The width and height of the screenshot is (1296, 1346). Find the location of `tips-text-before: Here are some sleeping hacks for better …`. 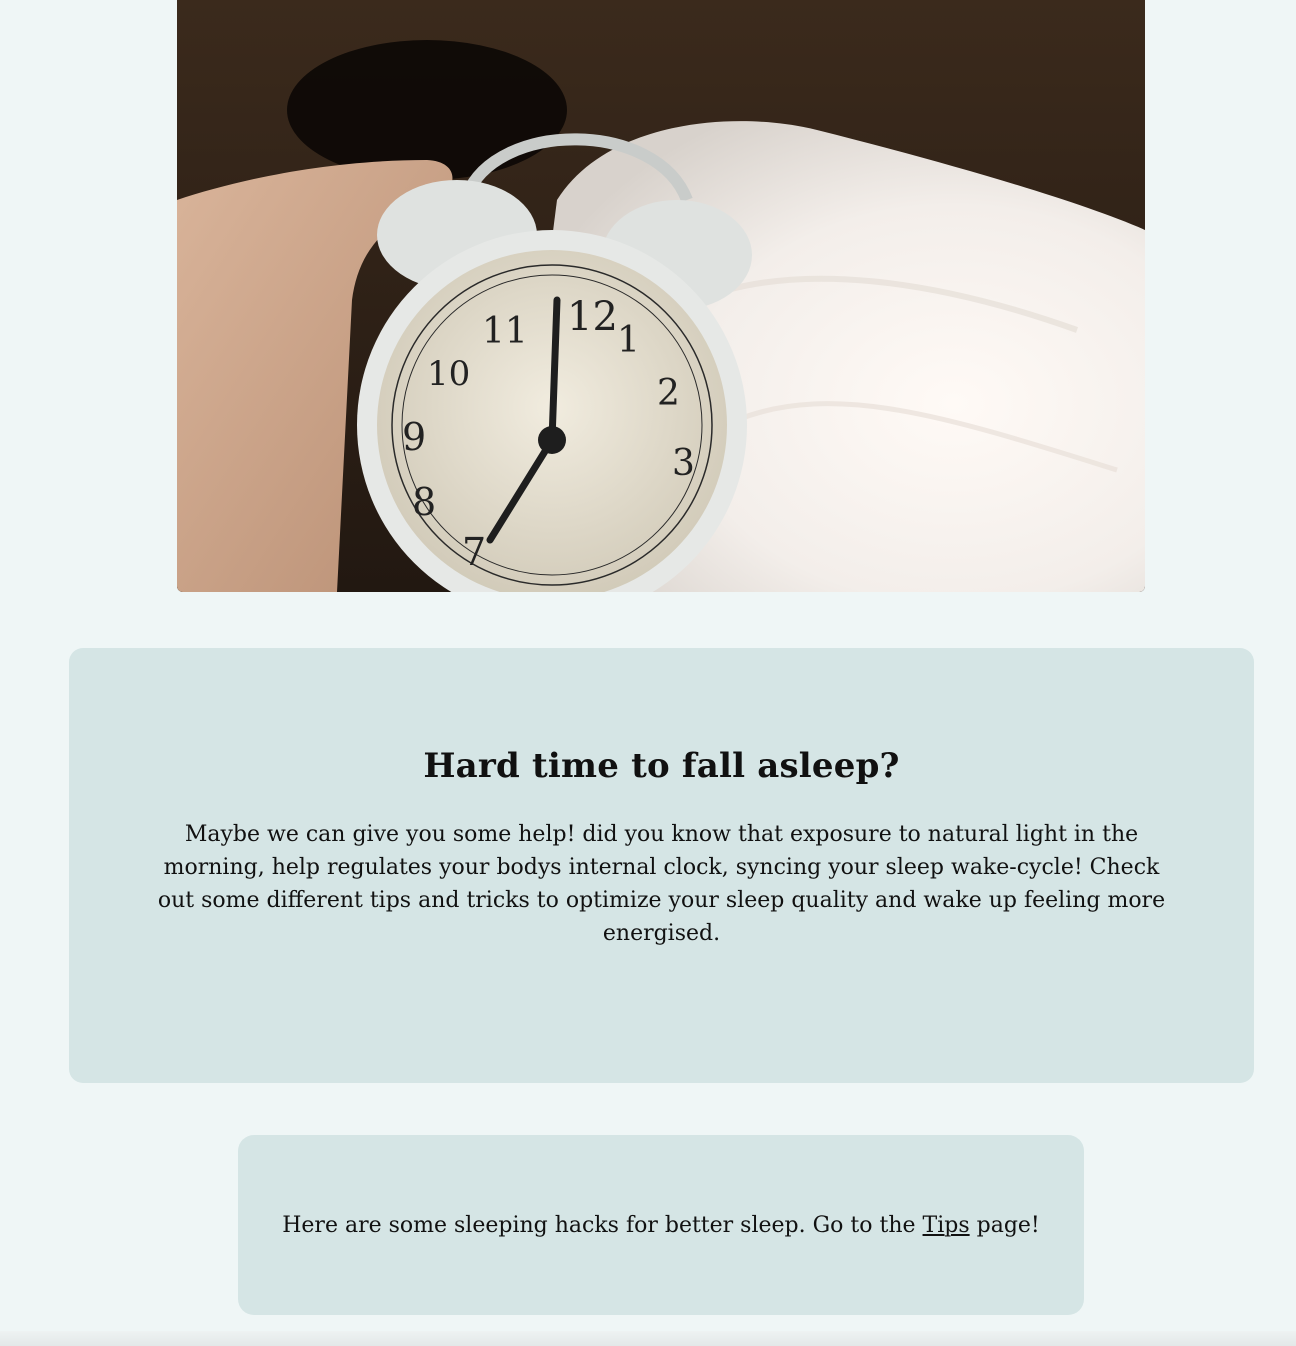

tips-text-before: Here are some sleeping hacks for better … is located at coordinates (602, 1225).